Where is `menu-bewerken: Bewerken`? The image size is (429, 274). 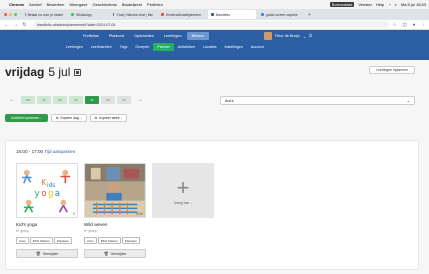 menu-bewerken: Bewerken is located at coordinates (56, 4).